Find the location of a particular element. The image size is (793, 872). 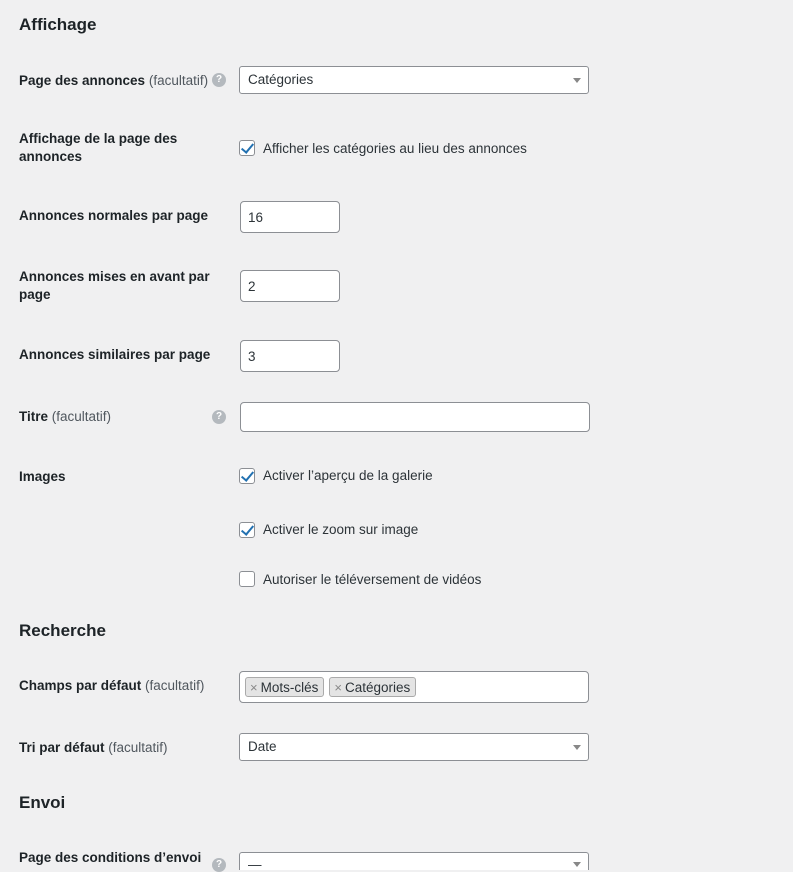

similar-per-page-input is located at coordinates (290, 356).